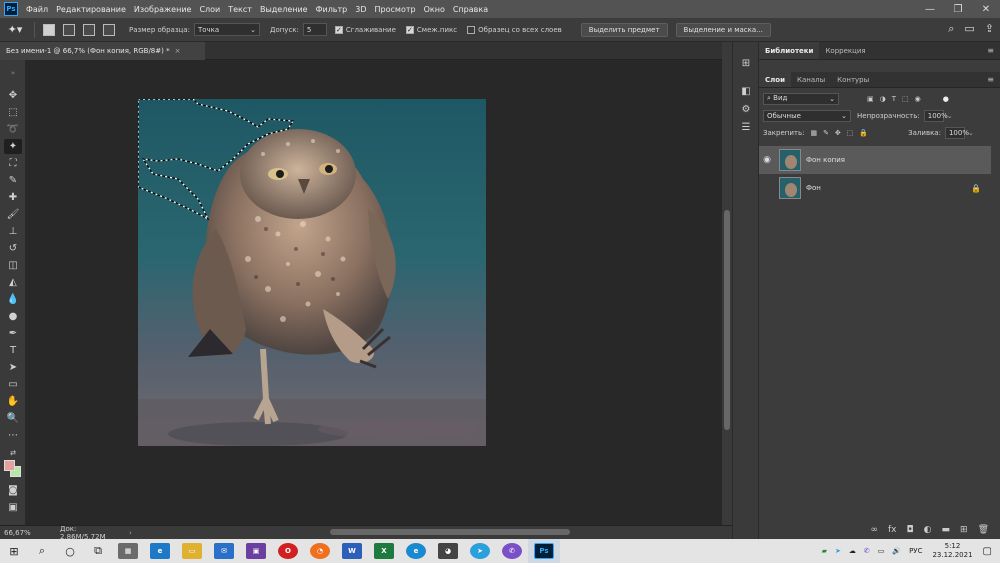 This screenshot has height=563, width=1000. Describe the element at coordinates (109, 29) in the screenshot. I see `intersect-selection-button` at that location.